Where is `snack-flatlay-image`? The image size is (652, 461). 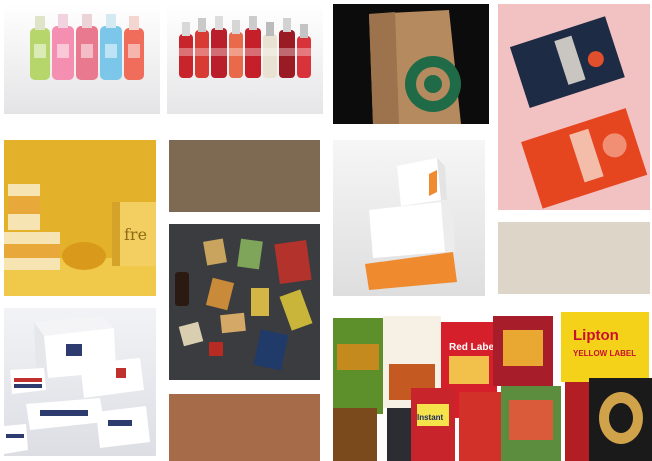 snack-flatlay-image is located at coordinates (244, 302).